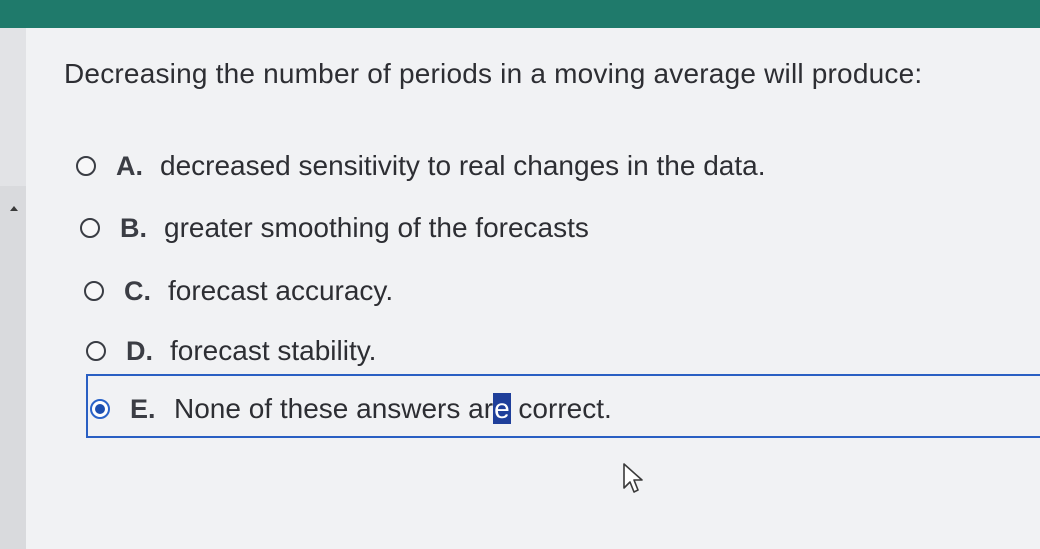 The width and height of the screenshot is (1040, 549). I want to click on option-letter: C., so click(137, 290).